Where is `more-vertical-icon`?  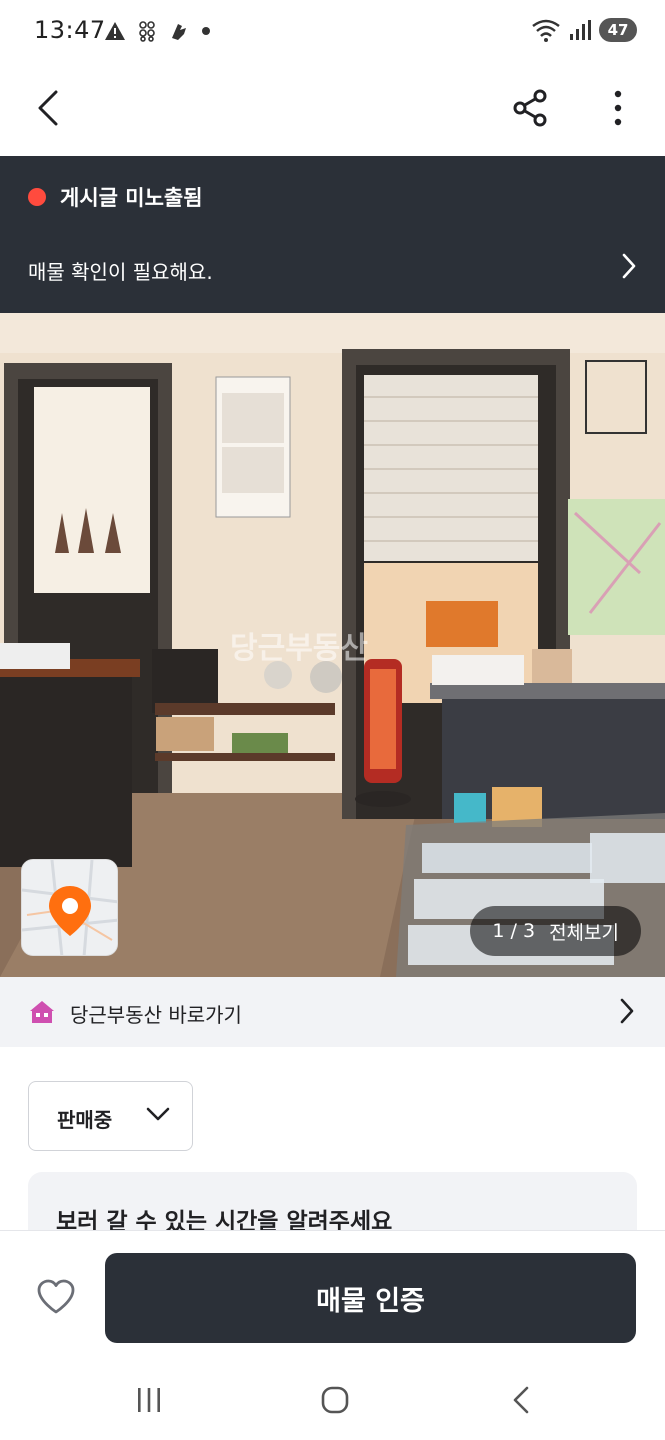
more-vertical-icon is located at coordinates (618, 108).